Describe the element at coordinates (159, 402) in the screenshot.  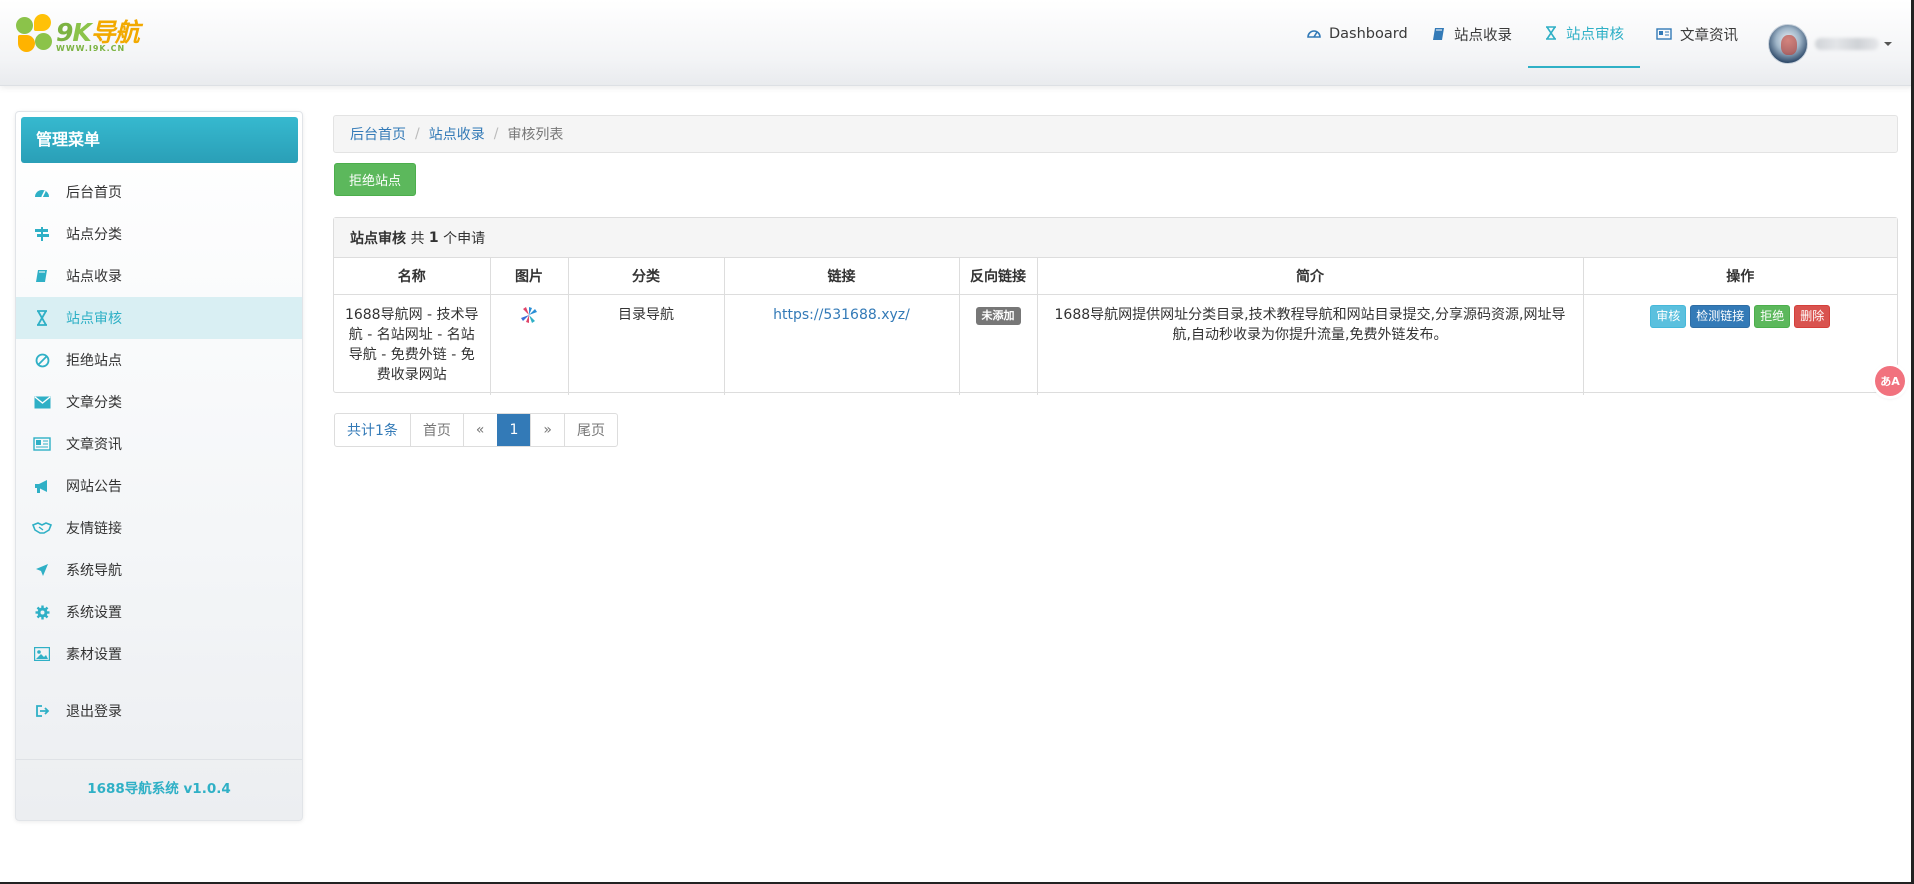
I see `sidebar-item-article-categories: 文章分类` at that location.